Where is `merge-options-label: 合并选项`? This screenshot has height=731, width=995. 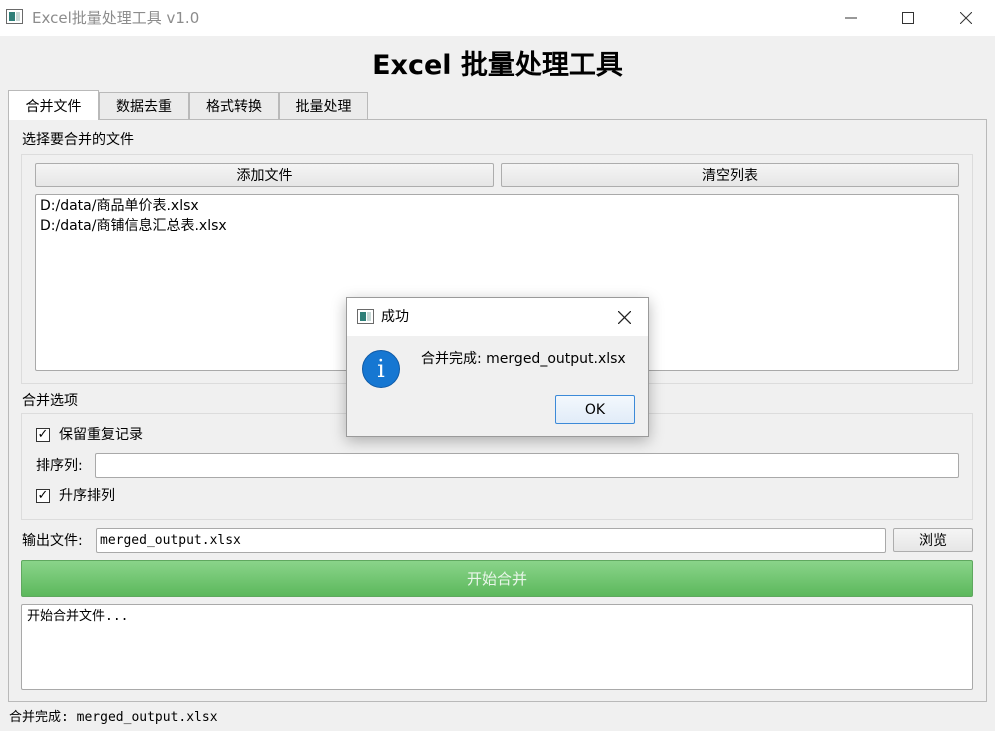
merge-options-label: 合并选项 is located at coordinates (50, 401).